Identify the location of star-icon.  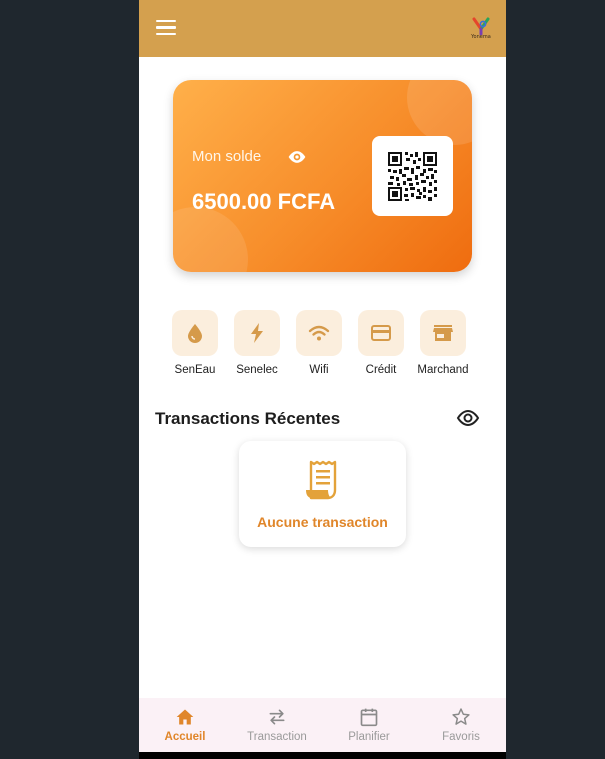
(461, 716).